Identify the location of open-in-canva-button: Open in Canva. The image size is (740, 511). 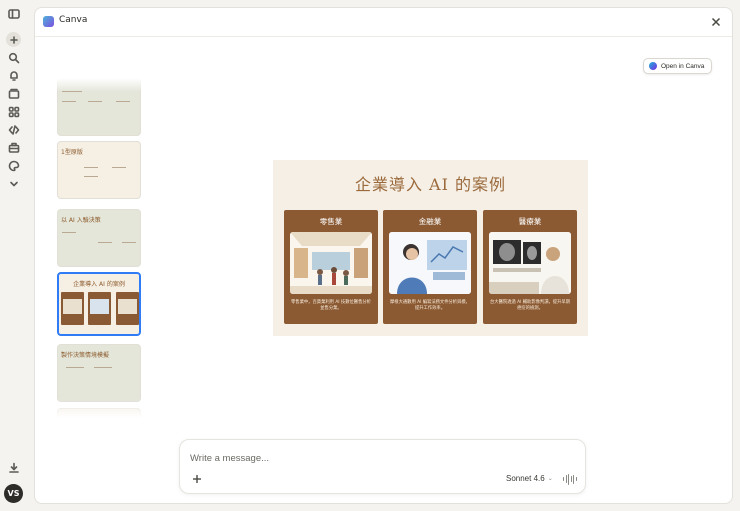
(677, 66).